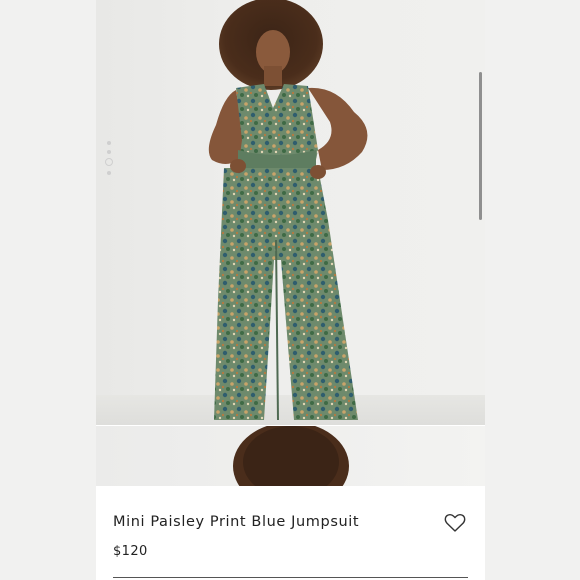 The image size is (580, 580). I want to click on carousel-dot-active, so click(109, 162).